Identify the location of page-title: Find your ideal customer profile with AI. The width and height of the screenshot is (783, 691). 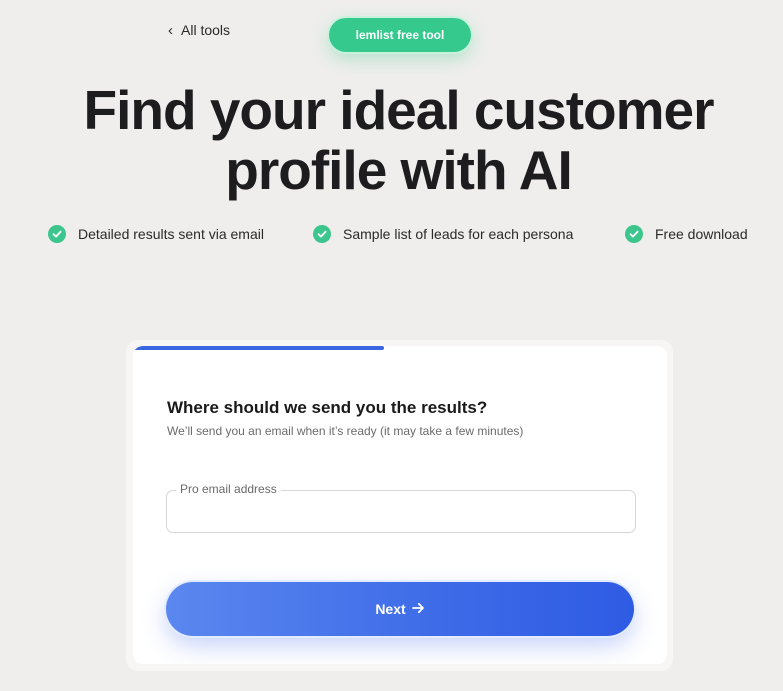
(398, 140).